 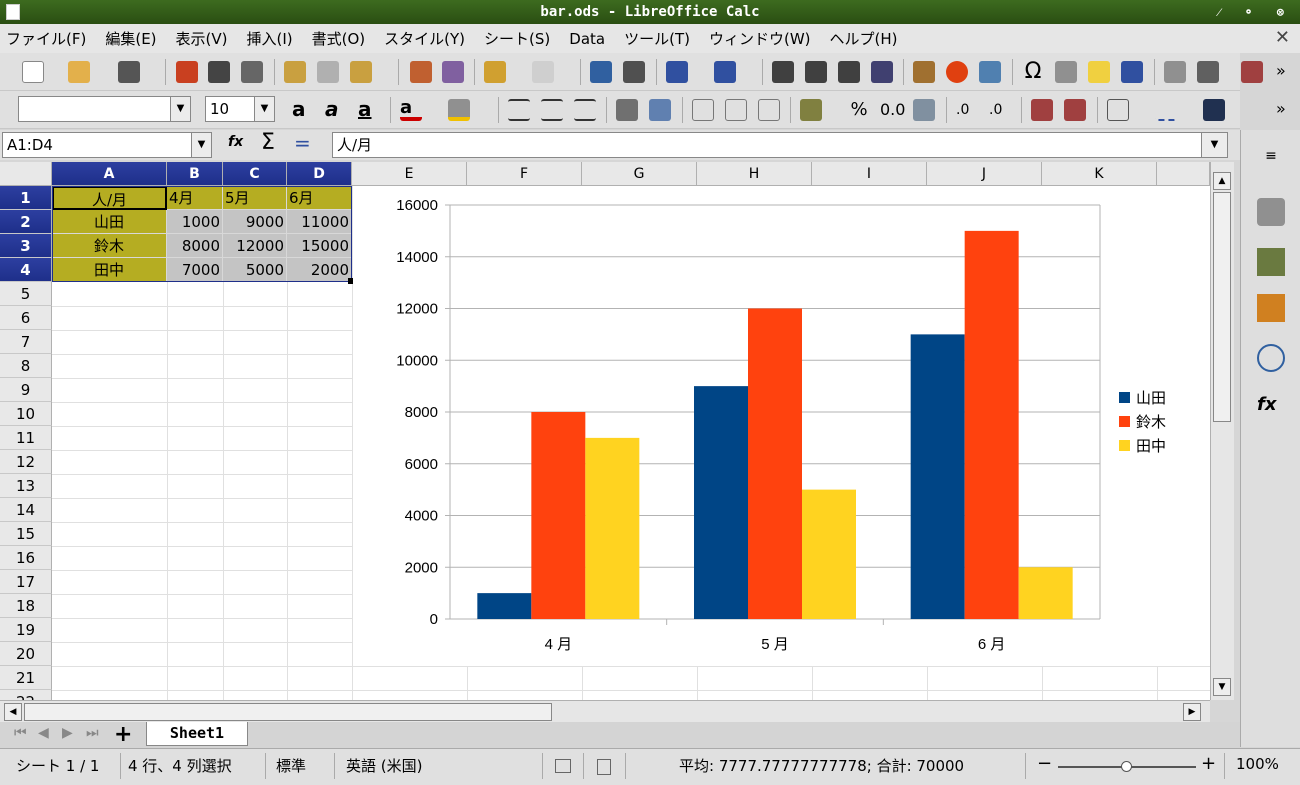 What do you see at coordinates (1075, 110) in the screenshot?
I see `decrease-indent-icon` at bounding box center [1075, 110].